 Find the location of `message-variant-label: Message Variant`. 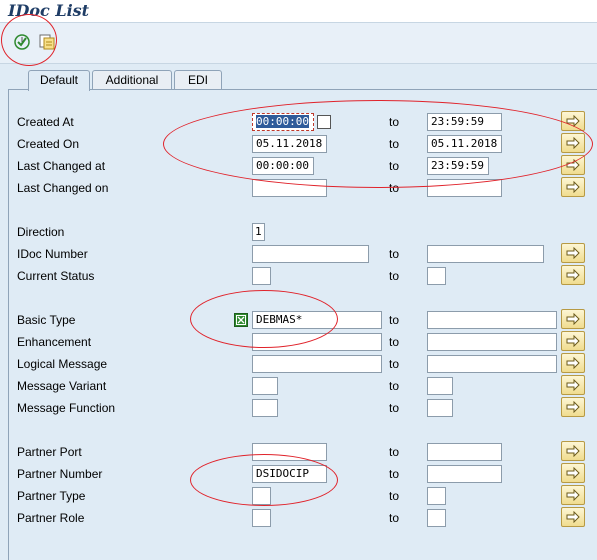

message-variant-label: Message Variant is located at coordinates (62, 386).